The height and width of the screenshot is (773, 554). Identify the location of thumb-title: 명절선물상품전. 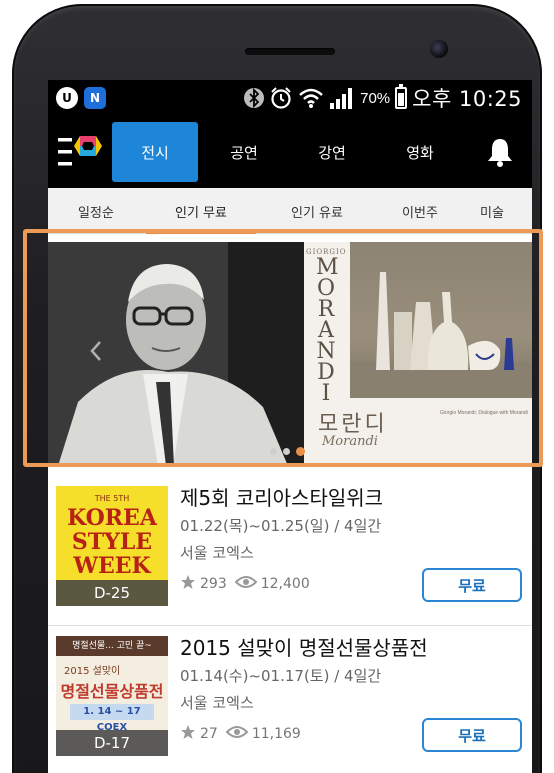
(112, 691).